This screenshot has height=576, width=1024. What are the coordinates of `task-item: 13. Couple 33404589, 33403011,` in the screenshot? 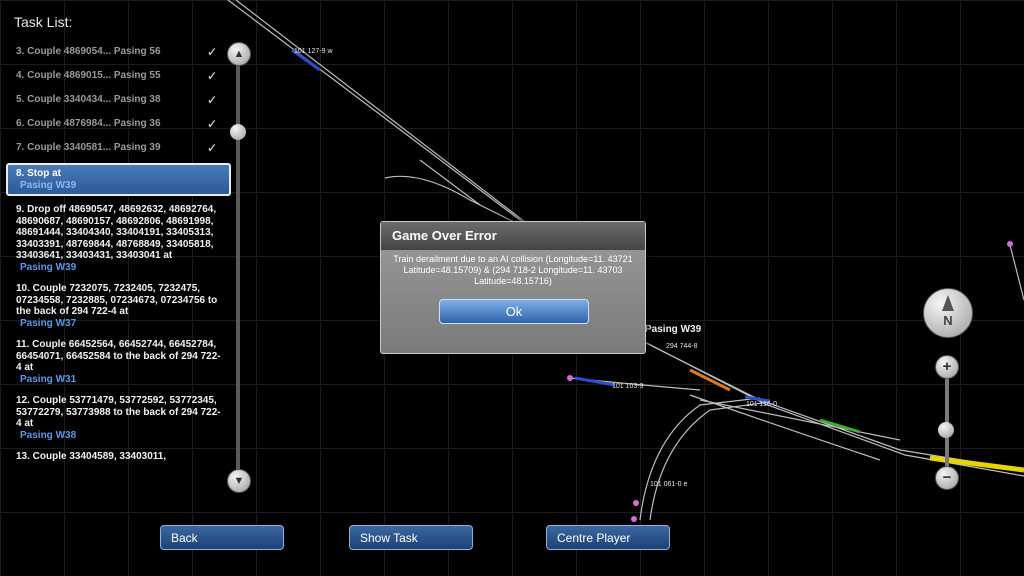 It's located at (118, 457).